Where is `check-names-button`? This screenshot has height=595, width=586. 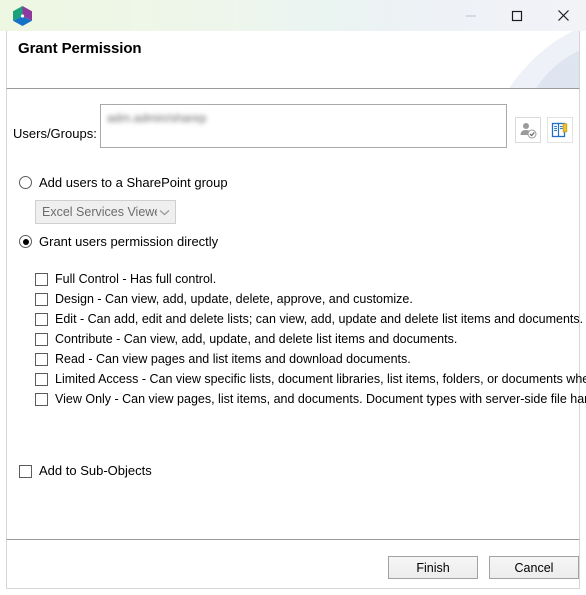
check-names-button is located at coordinates (528, 130).